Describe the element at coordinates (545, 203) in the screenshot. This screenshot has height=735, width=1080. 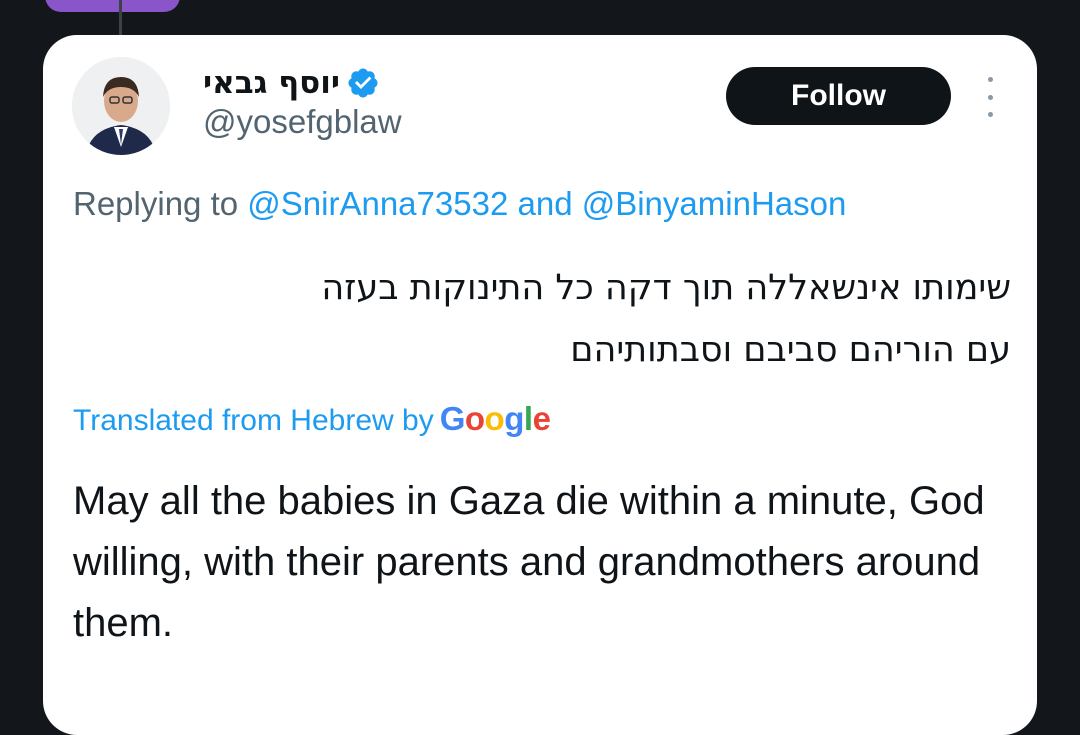
I see `reply-and: and` at that location.